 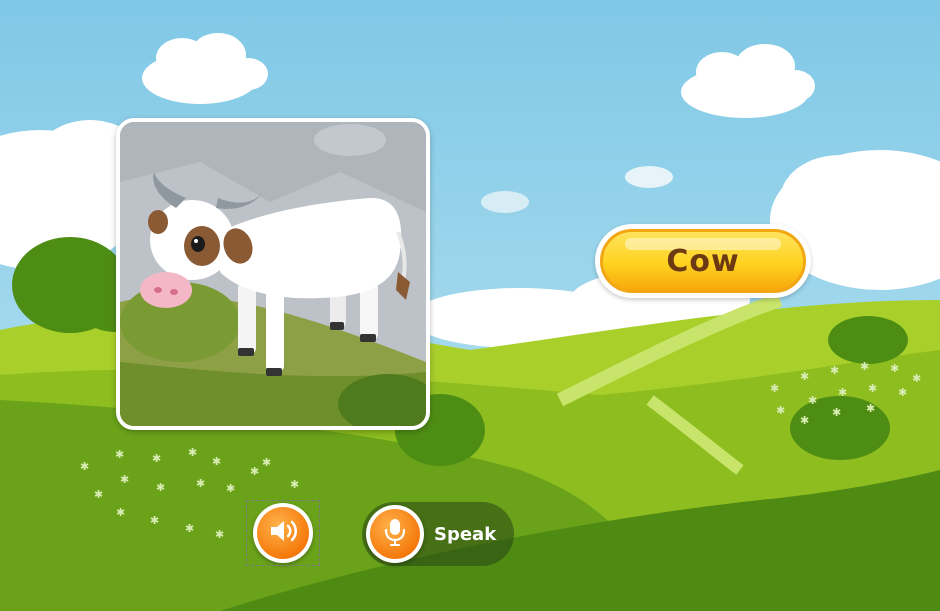 What do you see at coordinates (465, 534) in the screenshot?
I see `speak-label: Speak` at bounding box center [465, 534].